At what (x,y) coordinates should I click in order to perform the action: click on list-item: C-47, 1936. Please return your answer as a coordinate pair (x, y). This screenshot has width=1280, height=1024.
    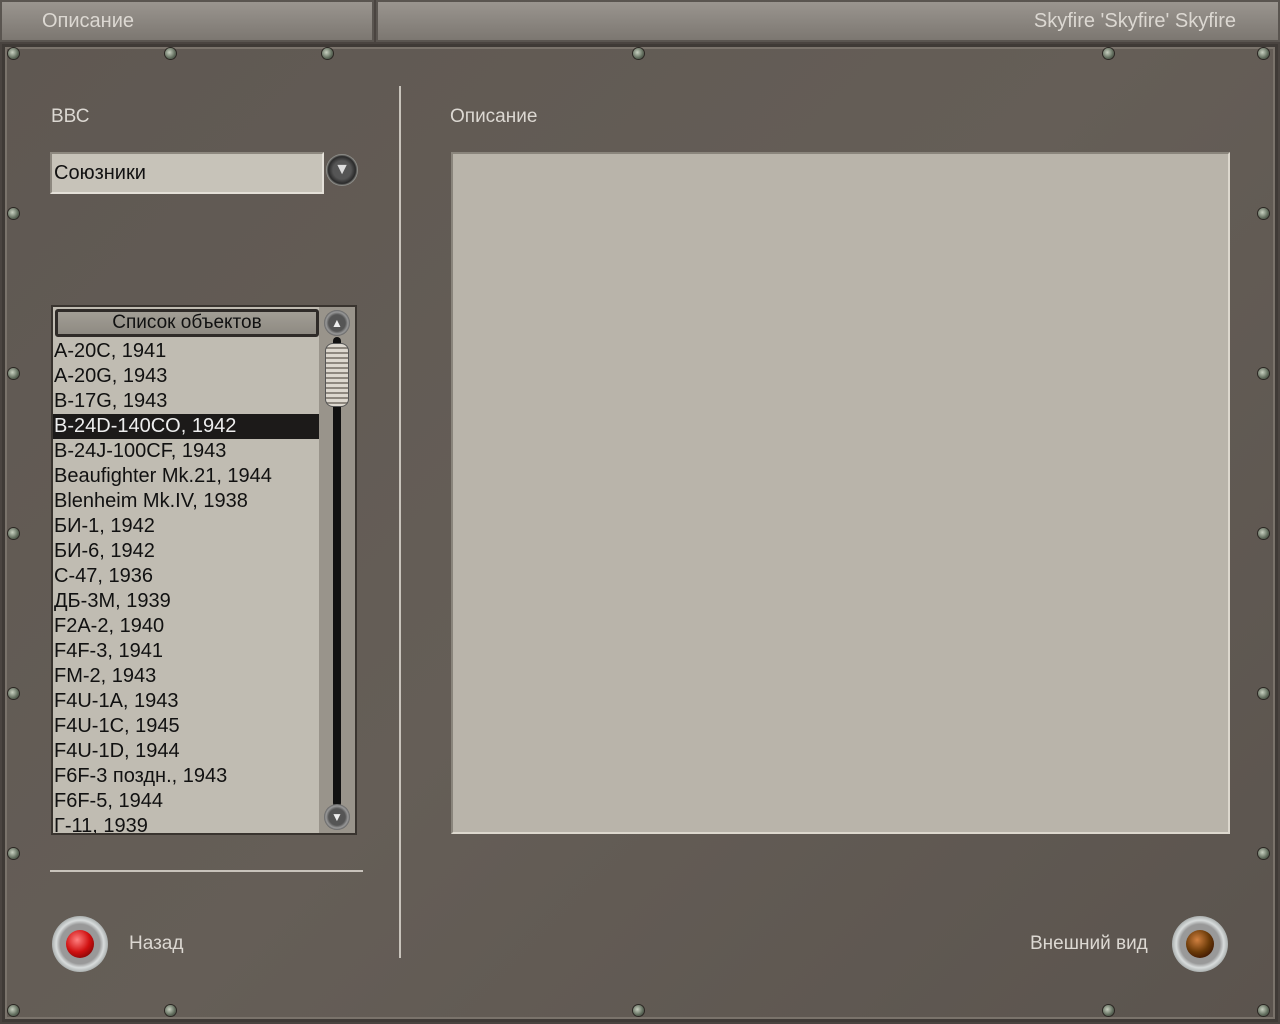
    Looking at the image, I should click on (187, 576).